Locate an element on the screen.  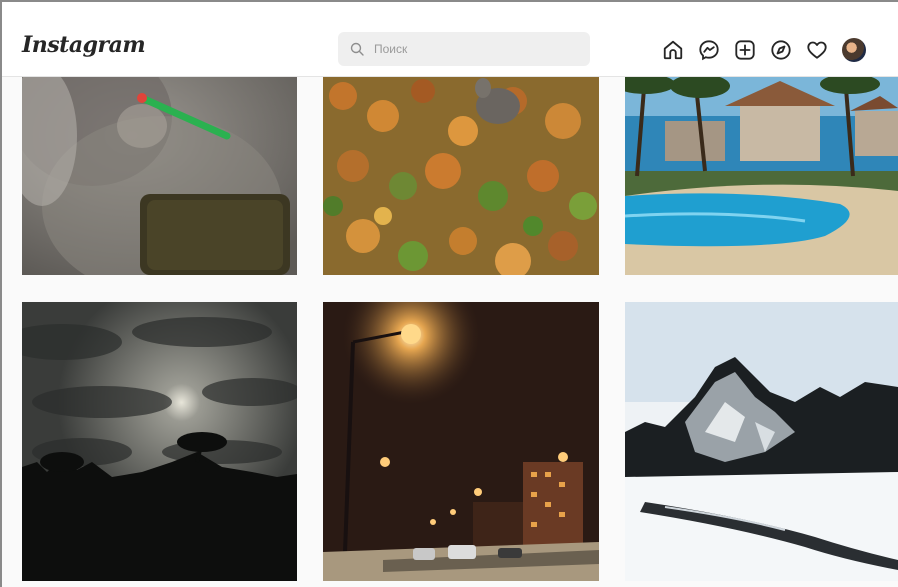
post-image-cat is located at coordinates (159, 175).